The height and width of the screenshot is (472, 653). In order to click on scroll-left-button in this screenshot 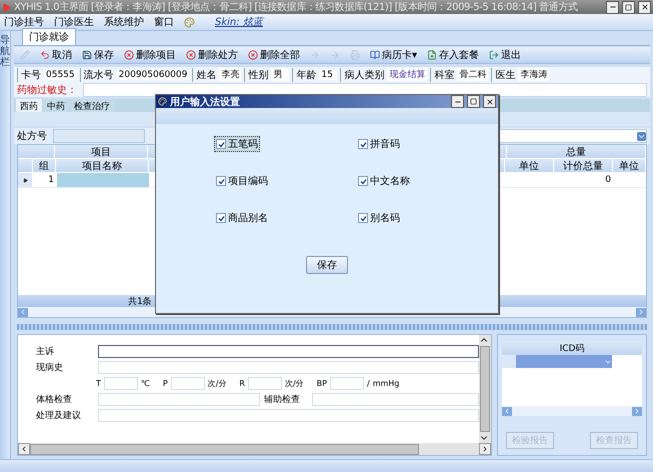, I will do `click(24, 449)`.